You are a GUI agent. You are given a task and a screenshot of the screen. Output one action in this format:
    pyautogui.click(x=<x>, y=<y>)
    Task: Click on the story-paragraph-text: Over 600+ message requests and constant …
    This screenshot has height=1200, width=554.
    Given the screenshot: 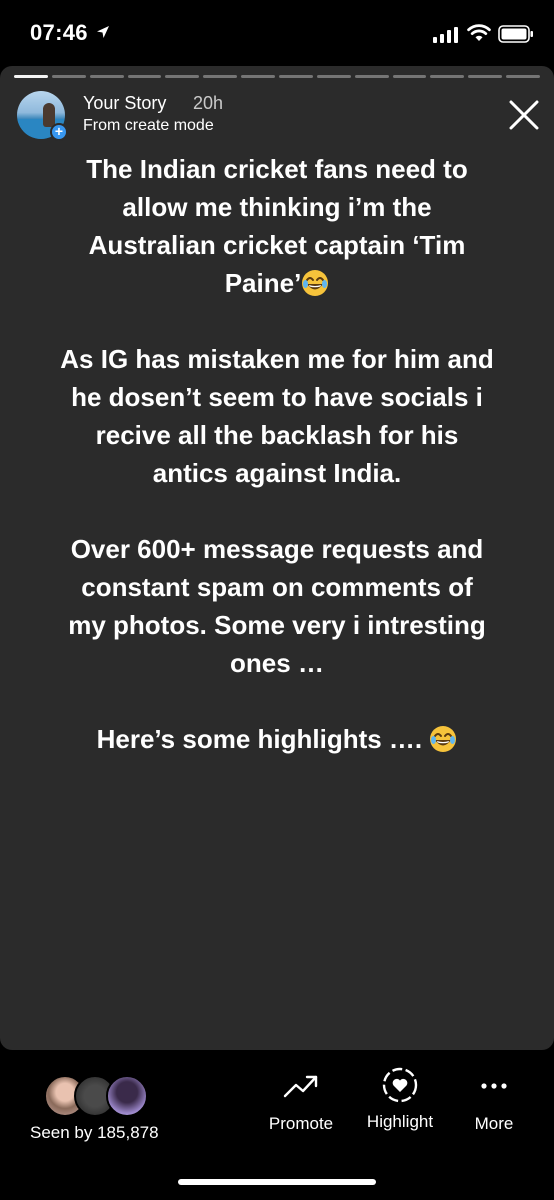 What is the action you would take?
    pyautogui.click(x=277, y=606)
    